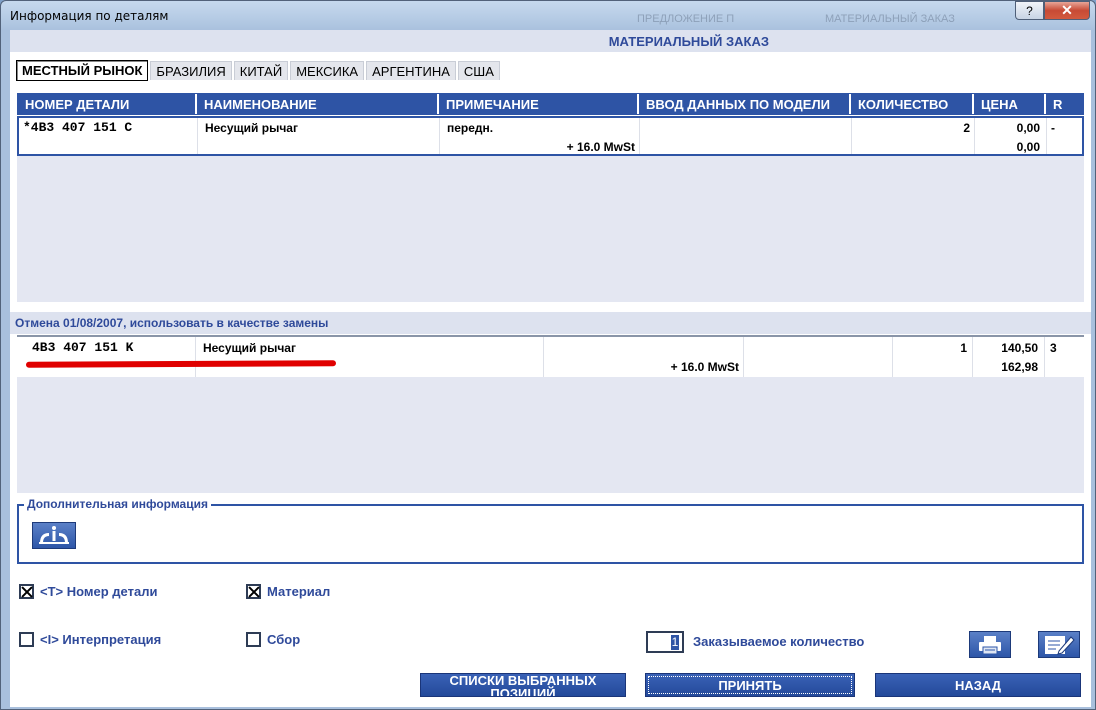  What do you see at coordinates (117, 504) in the screenshot?
I see `additional-info-legend: Дополнительная информация` at bounding box center [117, 504].